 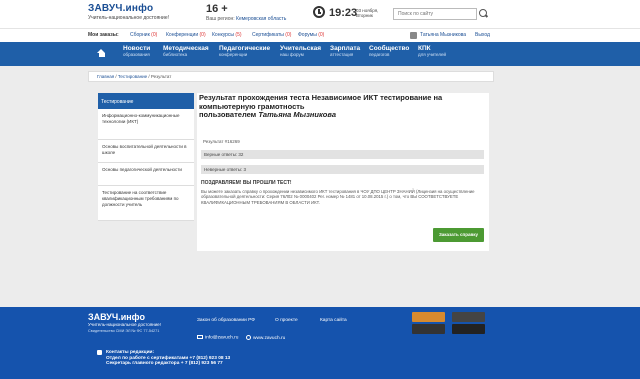 I want to click on envelope-icon, so click(x=200, y=337).